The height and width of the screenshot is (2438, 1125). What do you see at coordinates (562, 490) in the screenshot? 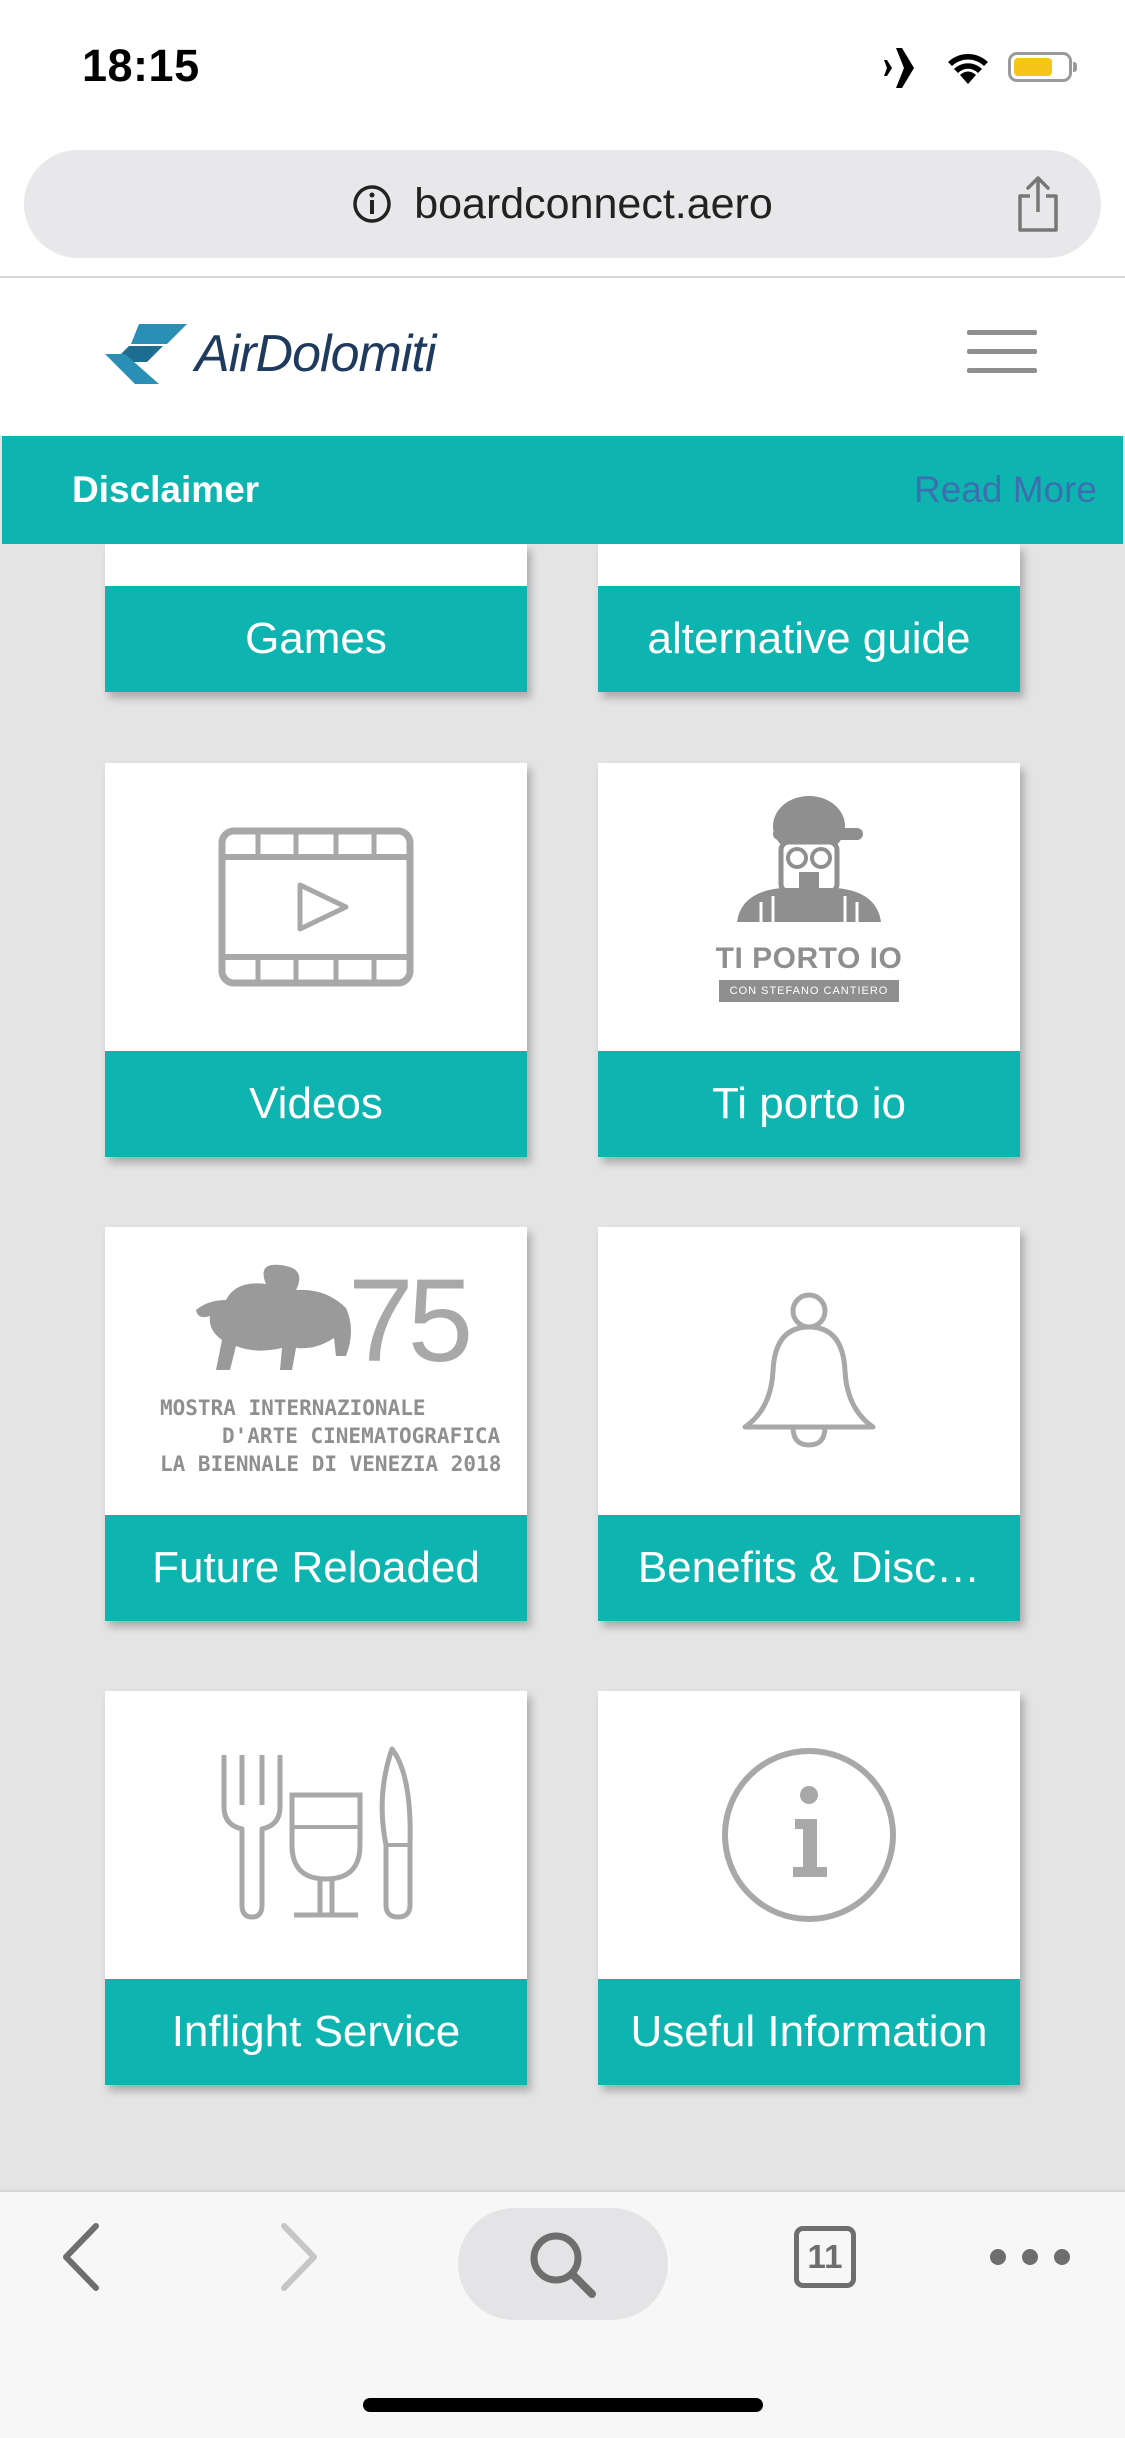
I see `disclaimer-bar: Disclaimer Read More` at bounding box center [562, 490].